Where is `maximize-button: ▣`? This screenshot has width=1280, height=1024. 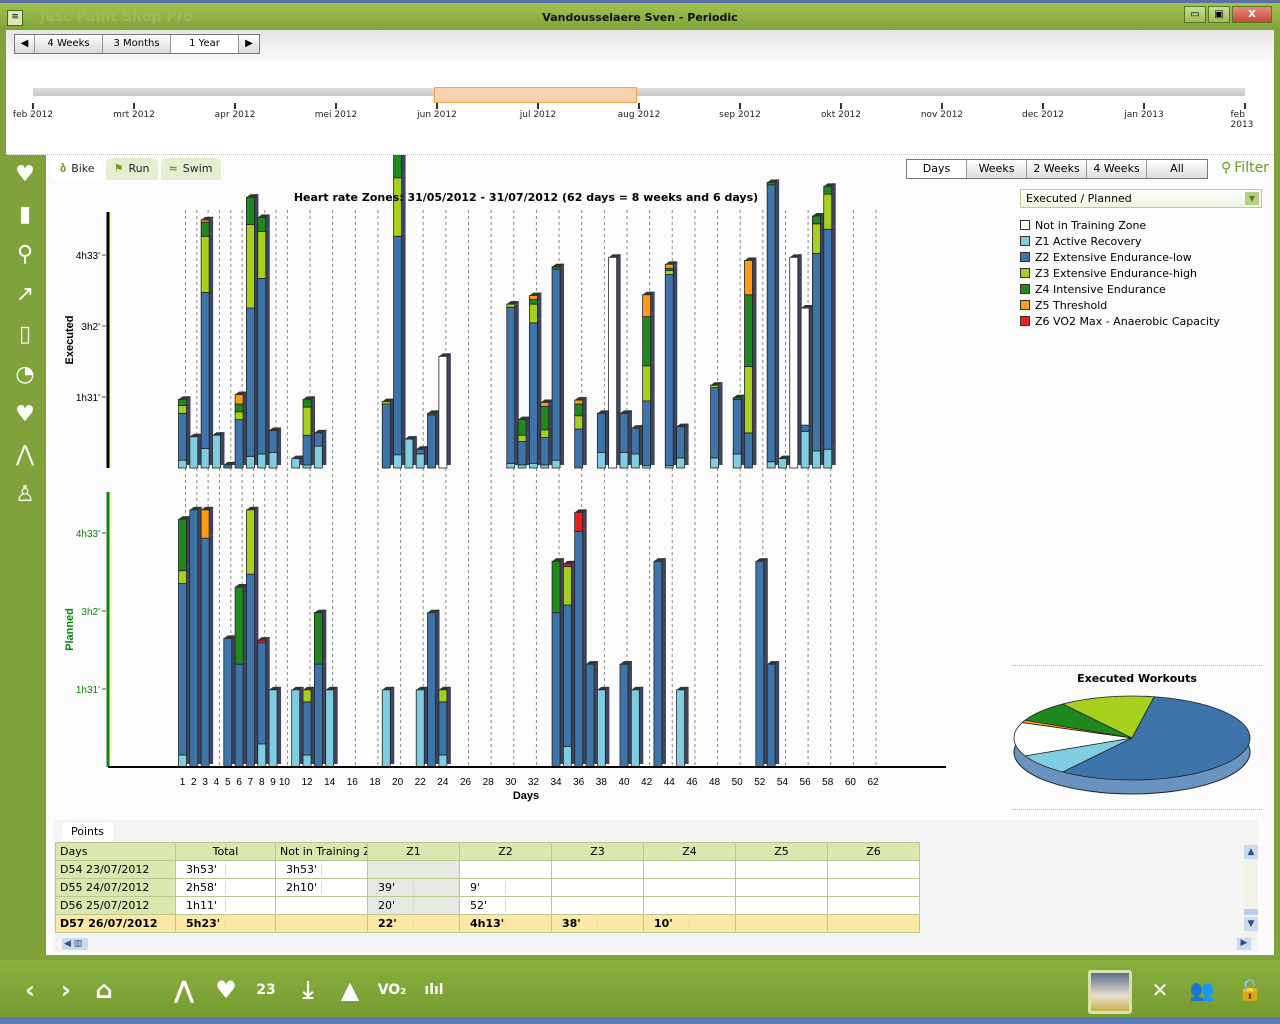
maximize-button: ▣ is located at coordinates (1219, 14).